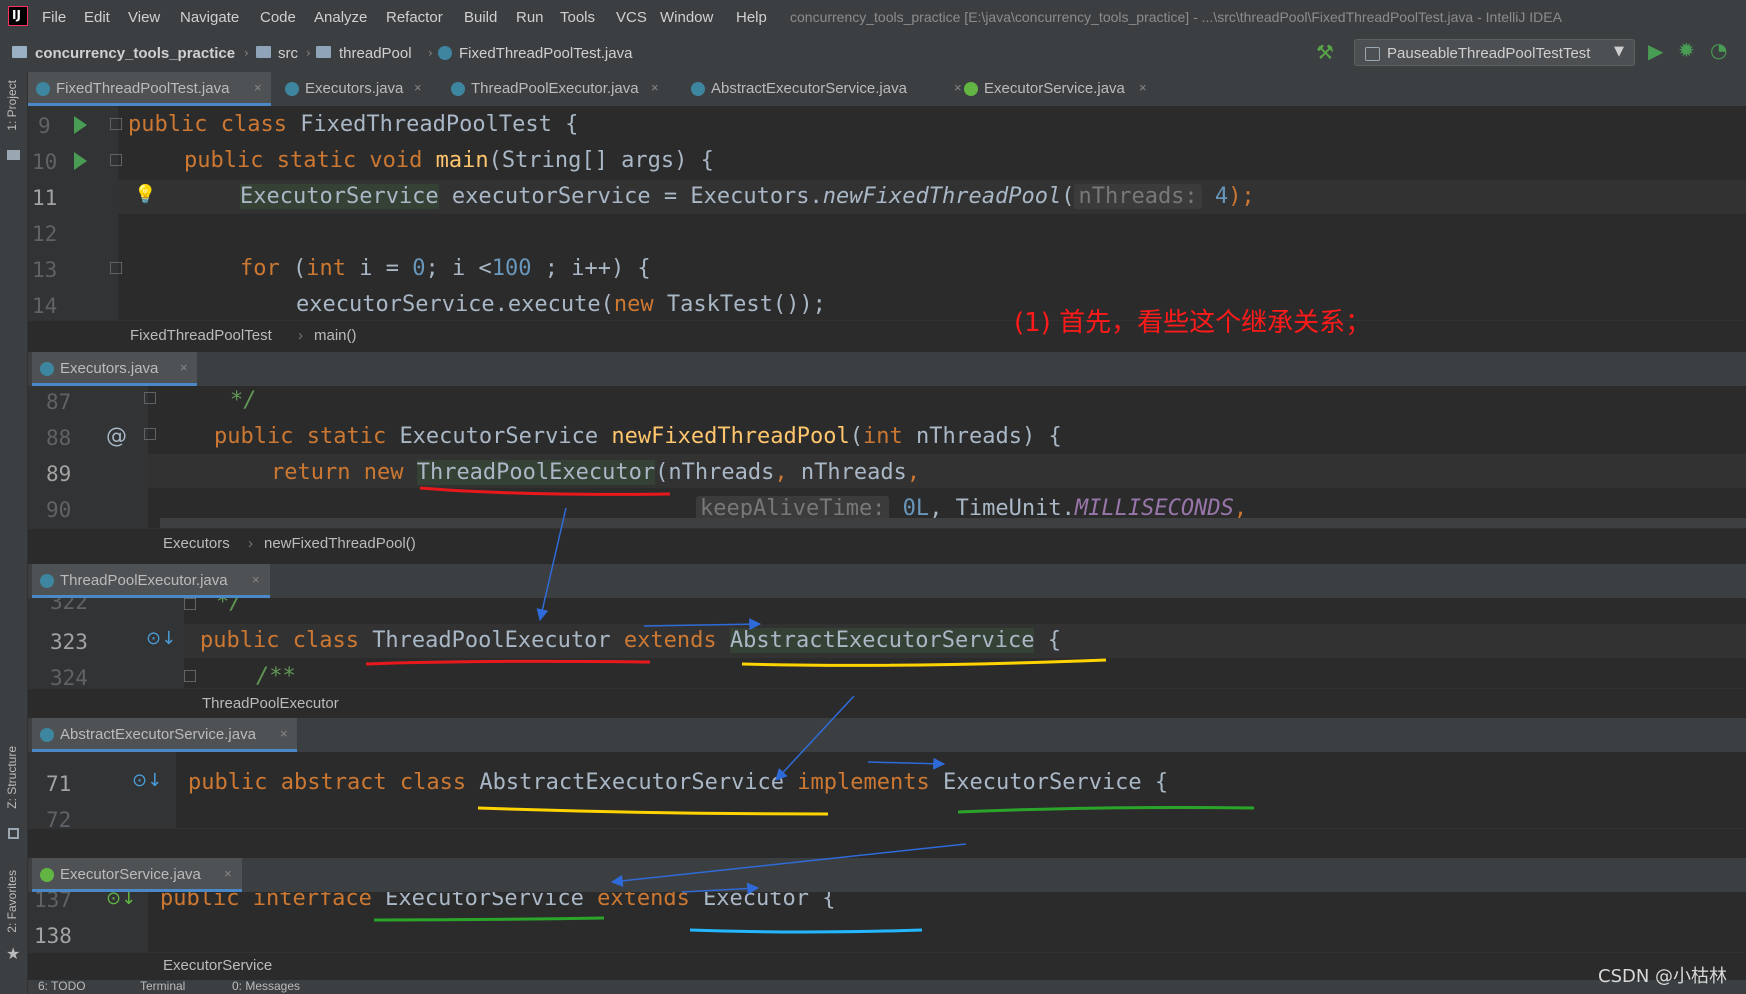 The image size is (1746, 994). Describe the element at coordinates (135, 53) in the screenshot. I see `breadcrumb-project: concurrency_tools_practice` at that location.